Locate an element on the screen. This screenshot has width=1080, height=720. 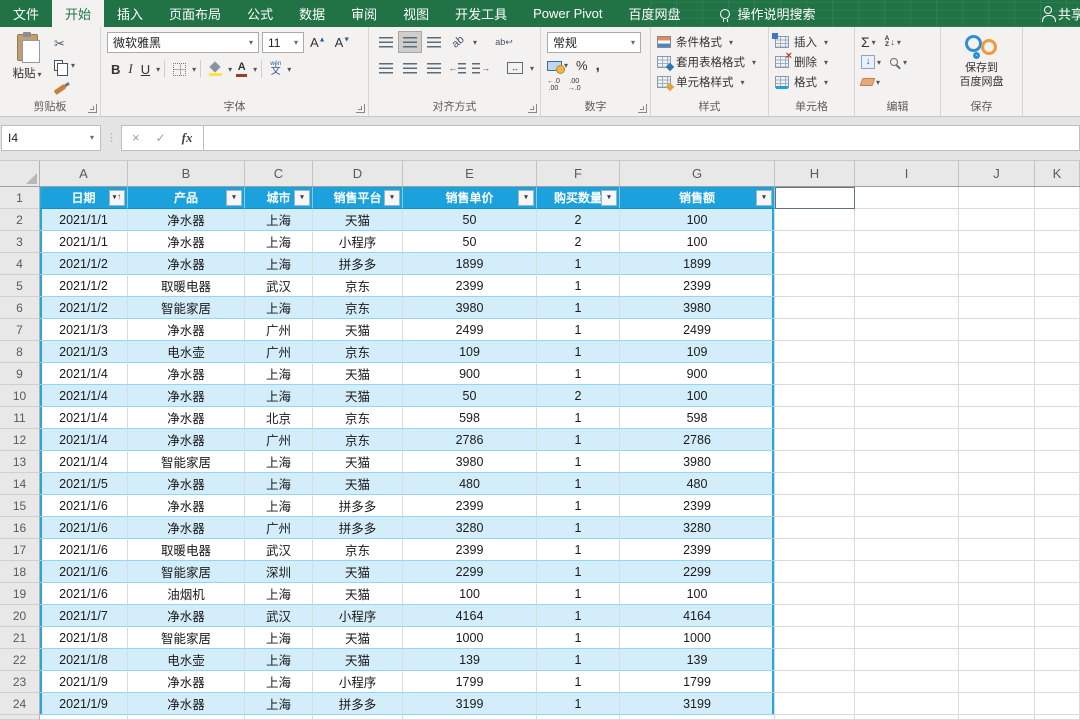
font-name-combo: 微软雅黑 ▾ is located at coordinates (183, 42).